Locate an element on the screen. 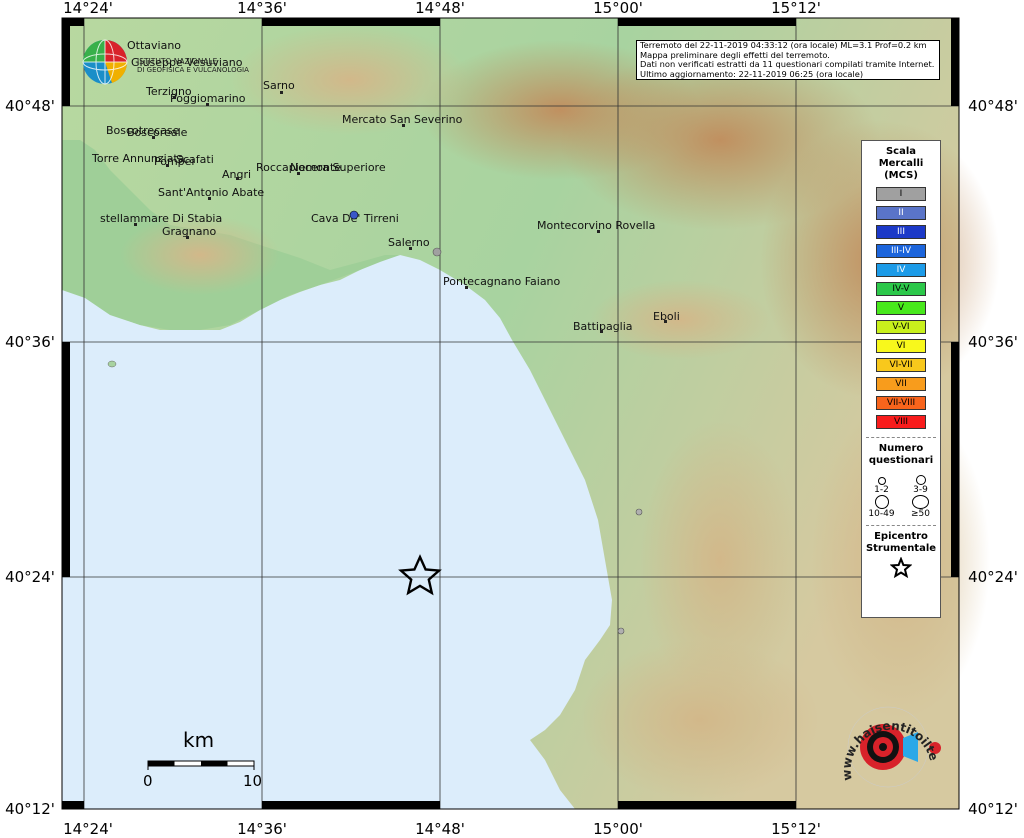  q-class-label: 10-49 is located at coordinates (881, 514).